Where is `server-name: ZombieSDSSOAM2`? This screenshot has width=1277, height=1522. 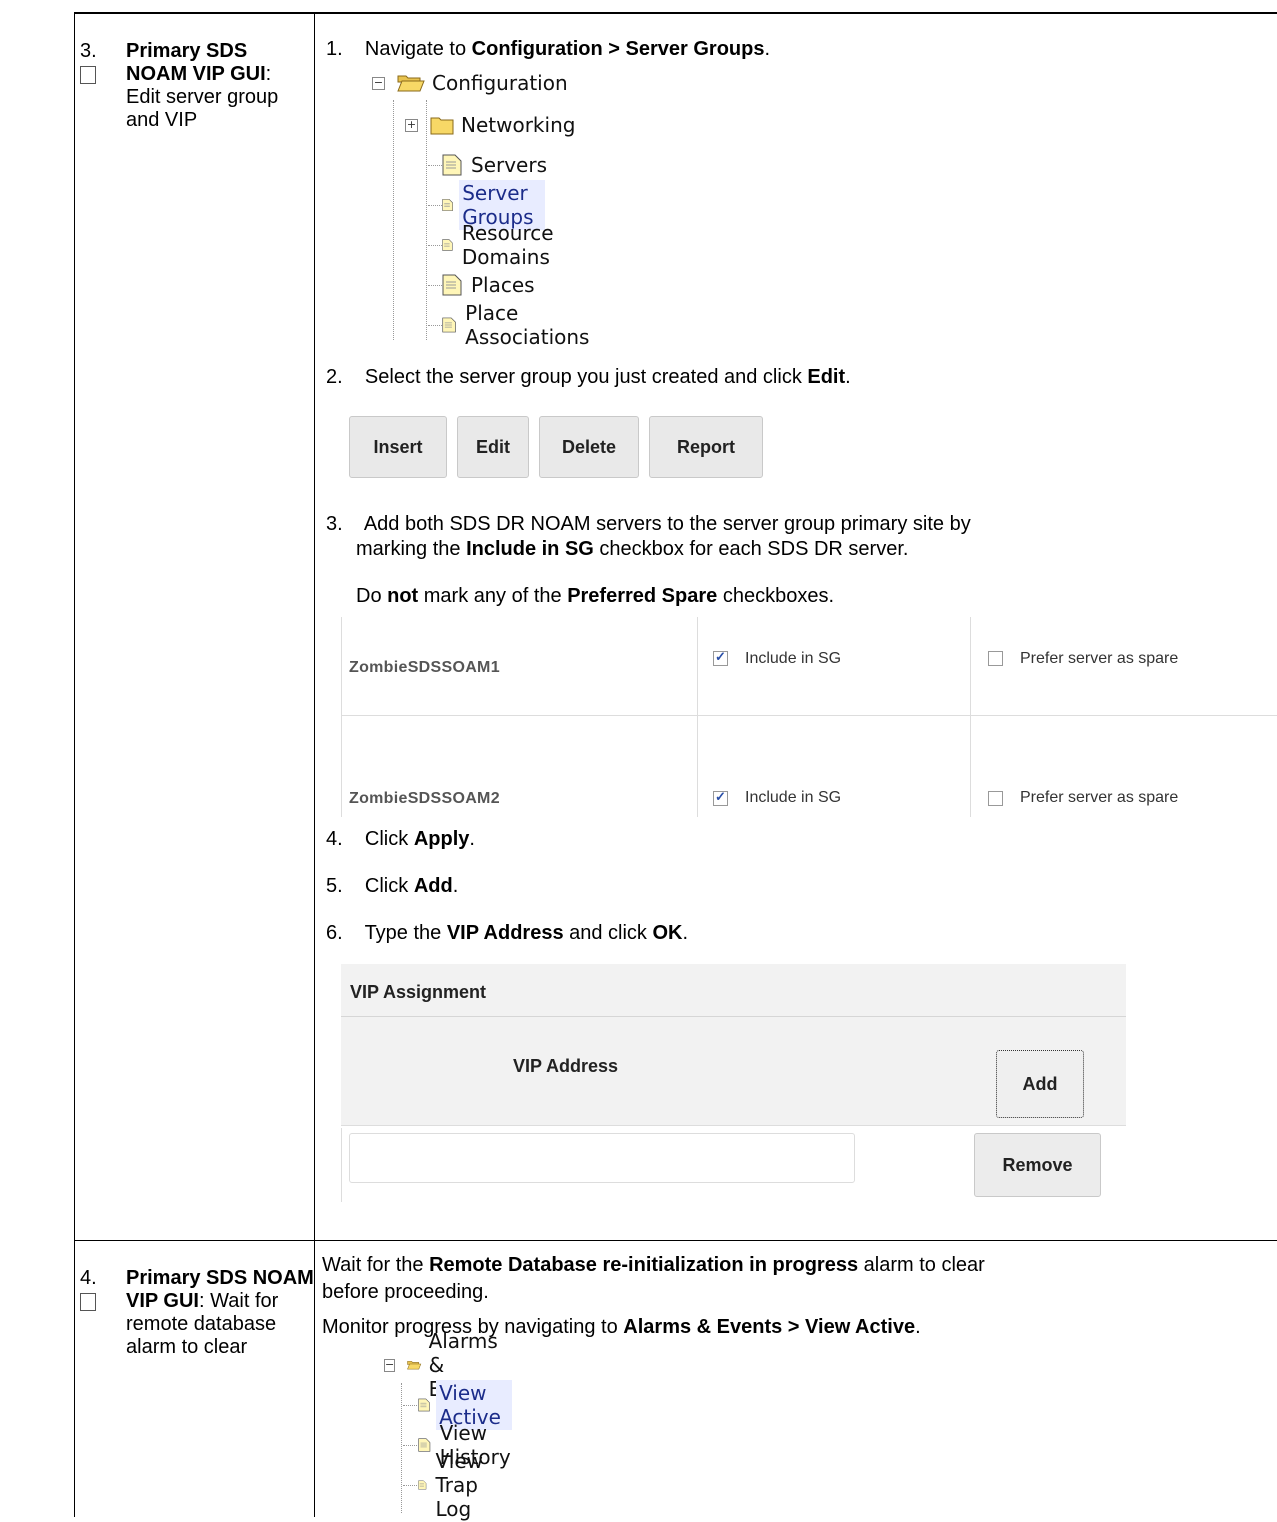
server-name: ZombieSDSSOAM2 is located at coordinates (424, 798).